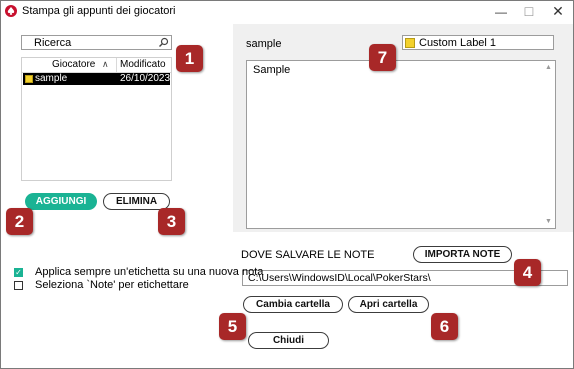 This screenshot has width=574, height=369. Describe the element at coordinates (136, 201) in the screenshot. I see `delete-button: ELIMINA` at that location.